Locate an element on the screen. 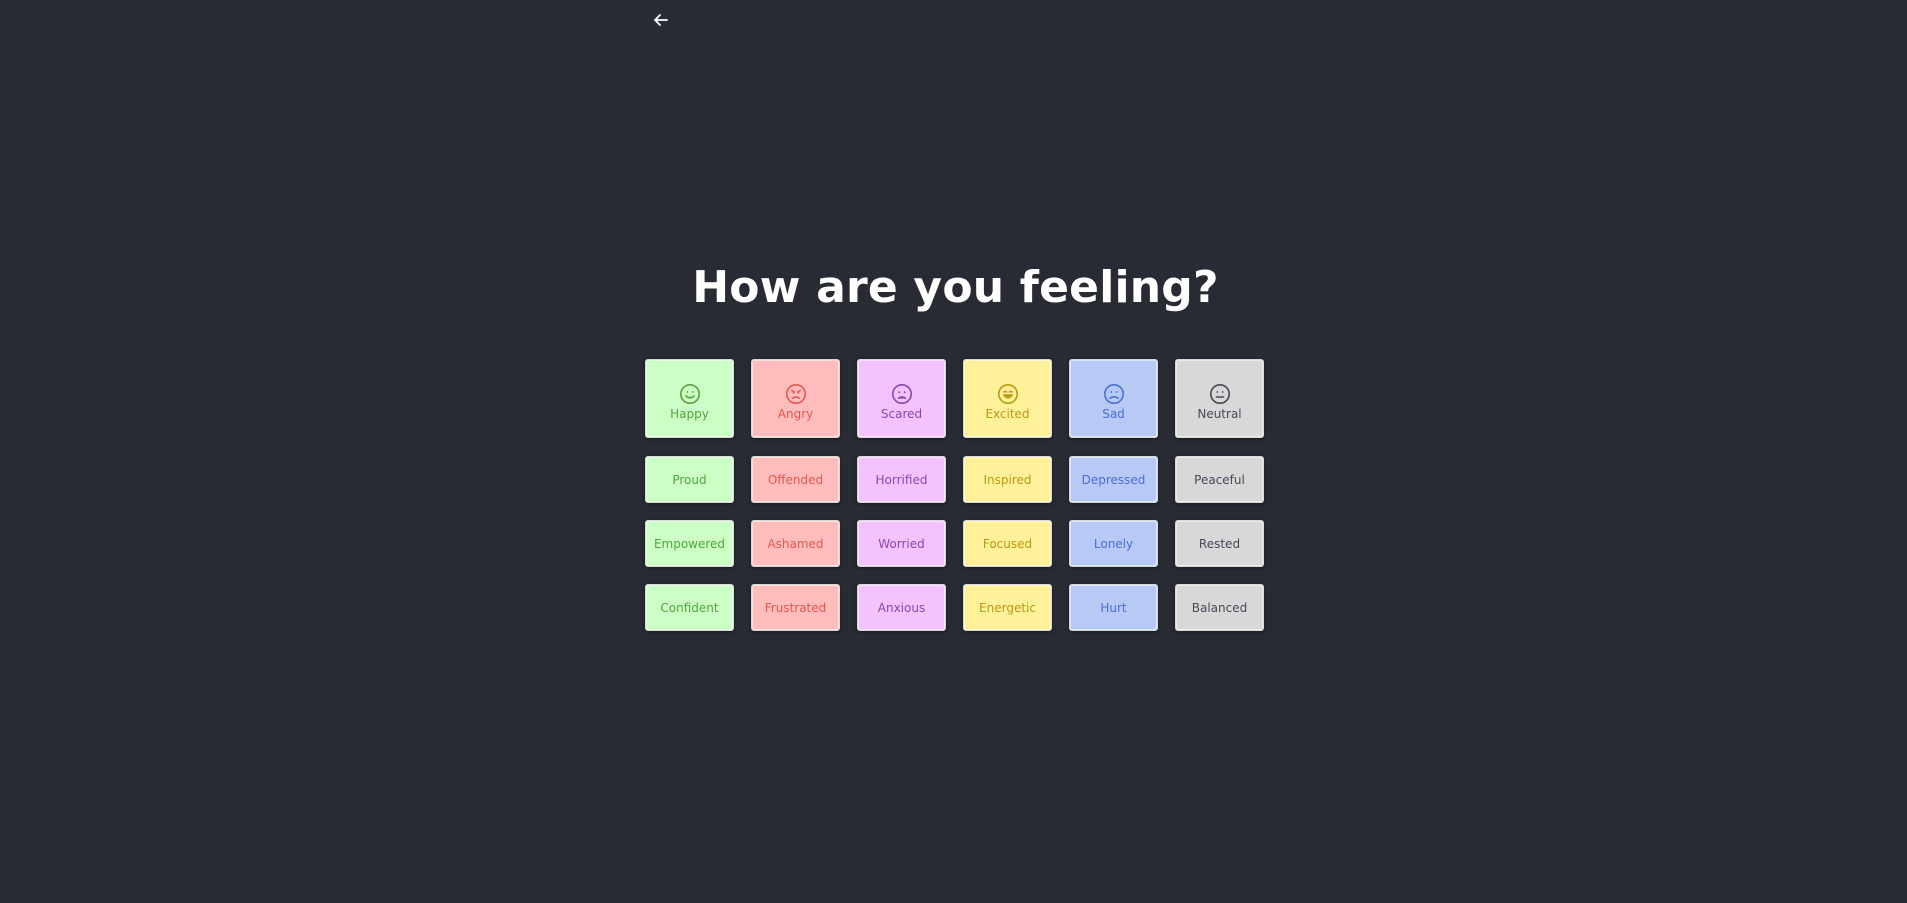 Image resolution: width=1907 pixels, height=903 pixels. sub-emotion-label: Confident is located at coordinates (689, 607).